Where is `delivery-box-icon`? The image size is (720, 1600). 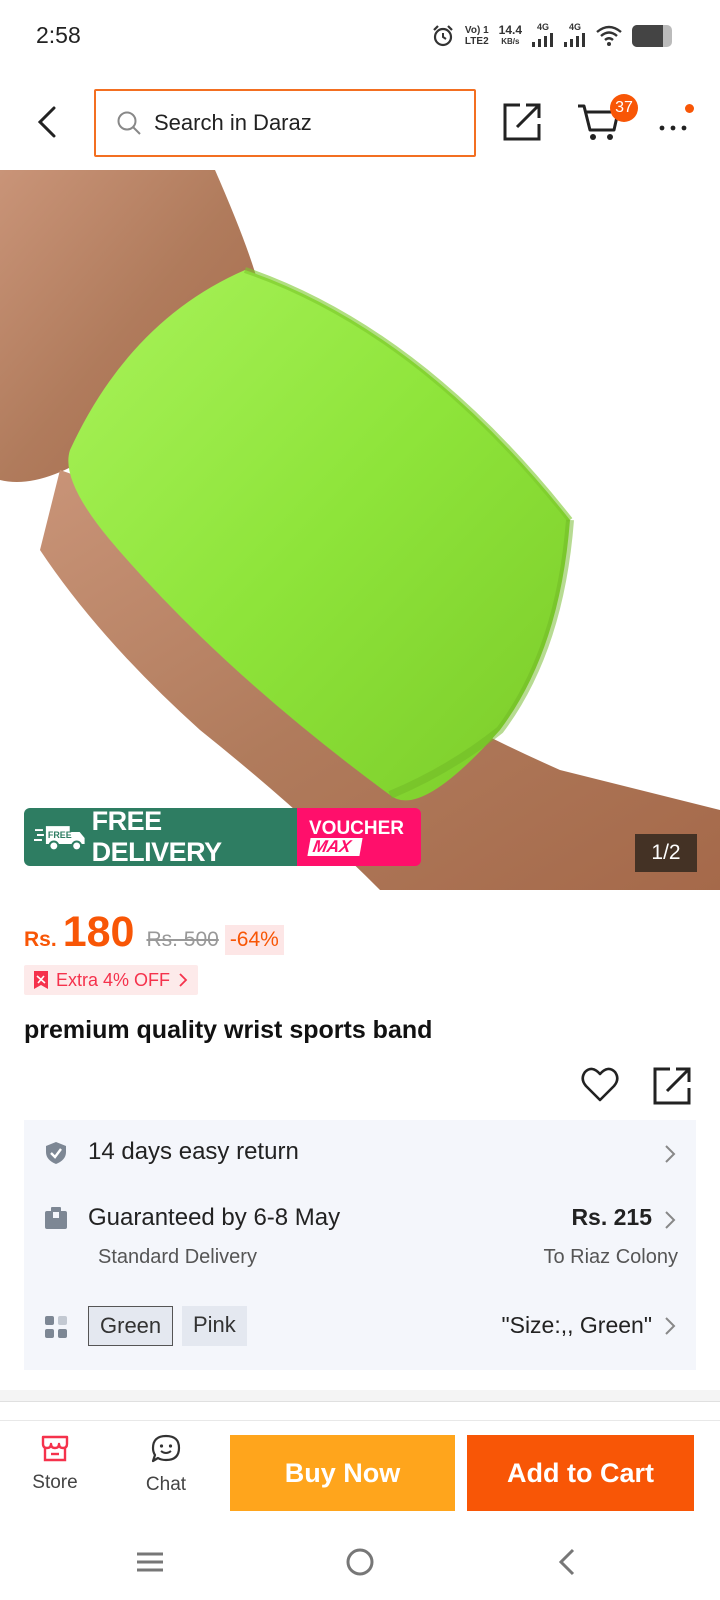 delivery-box-icon is located at coordinates (56, 1218).